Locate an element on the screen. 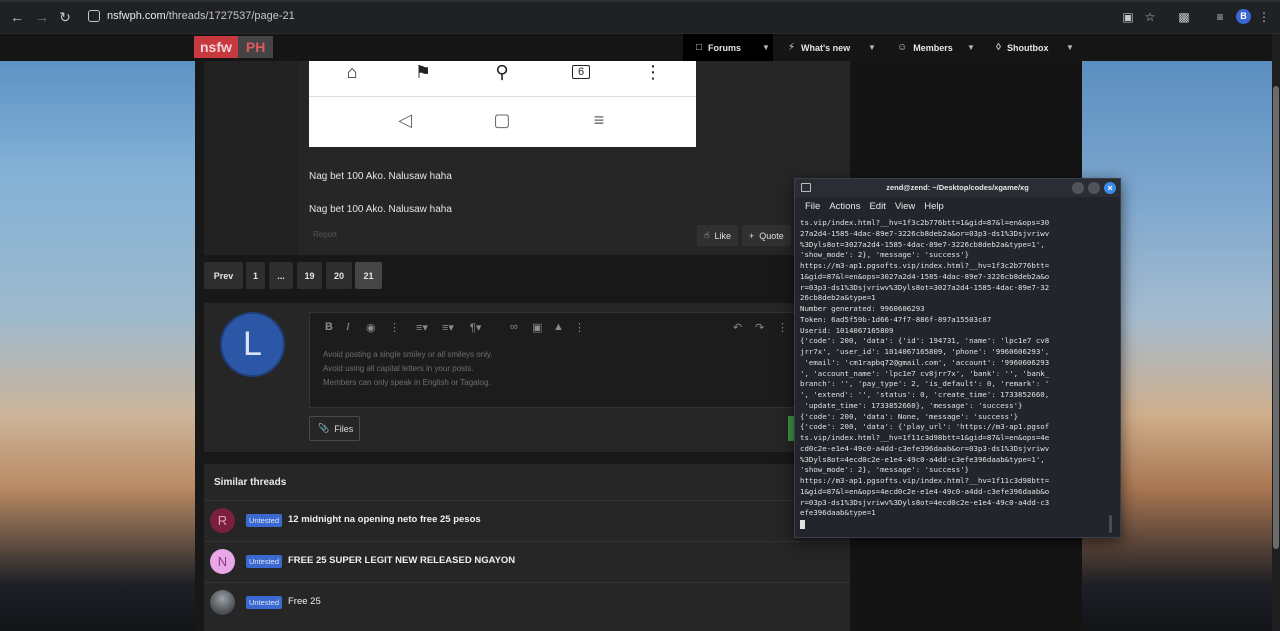 This screenshot has height=631, width=1280. post-attachment-image: ⌂ ⚑ ⚲ 6 ⋮ ◁ ▢ ≡ is located at coordinates (502, 104).